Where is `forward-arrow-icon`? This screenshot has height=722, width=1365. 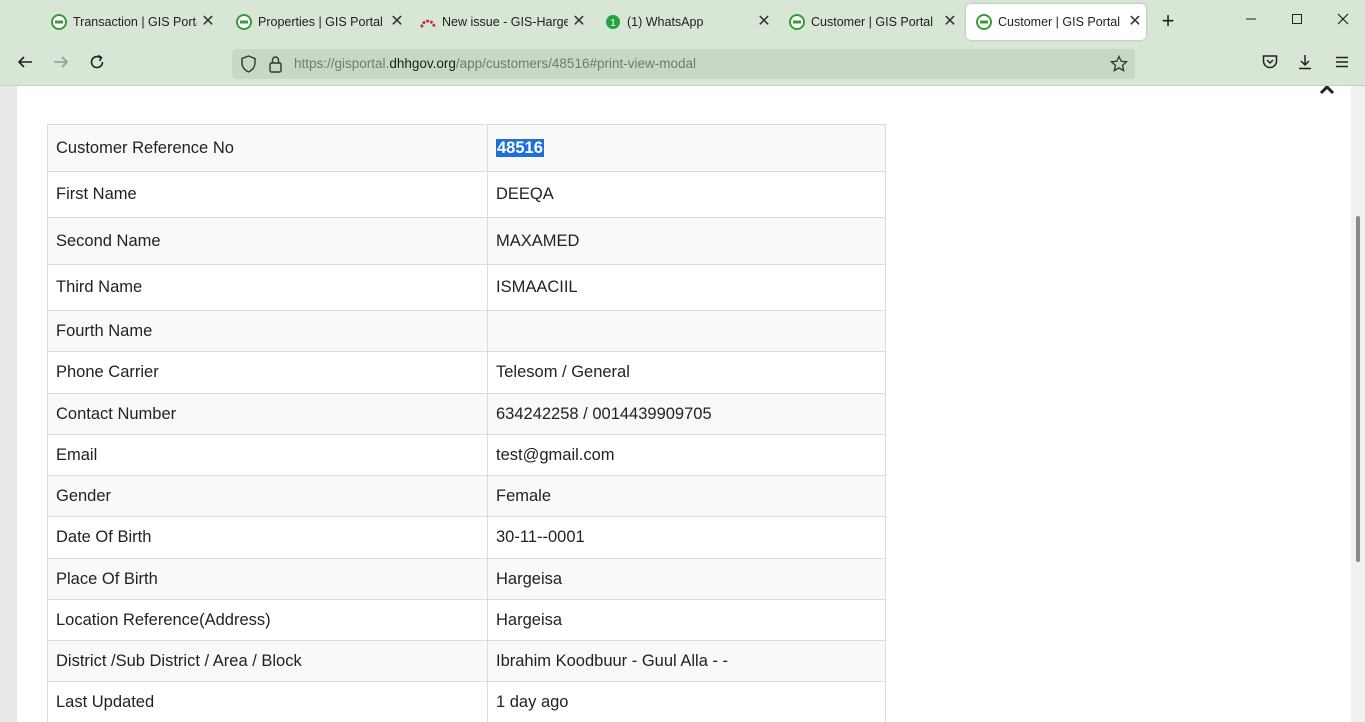
forward-arrow-icon is located at coordinates (61, 62).